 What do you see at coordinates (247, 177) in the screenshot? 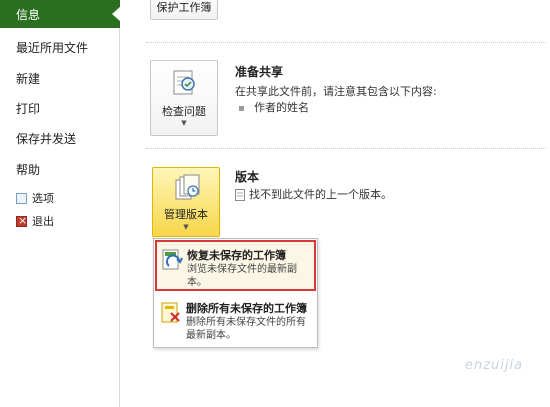
I see `versions-title: 版本` at bounding box center [247, 177].